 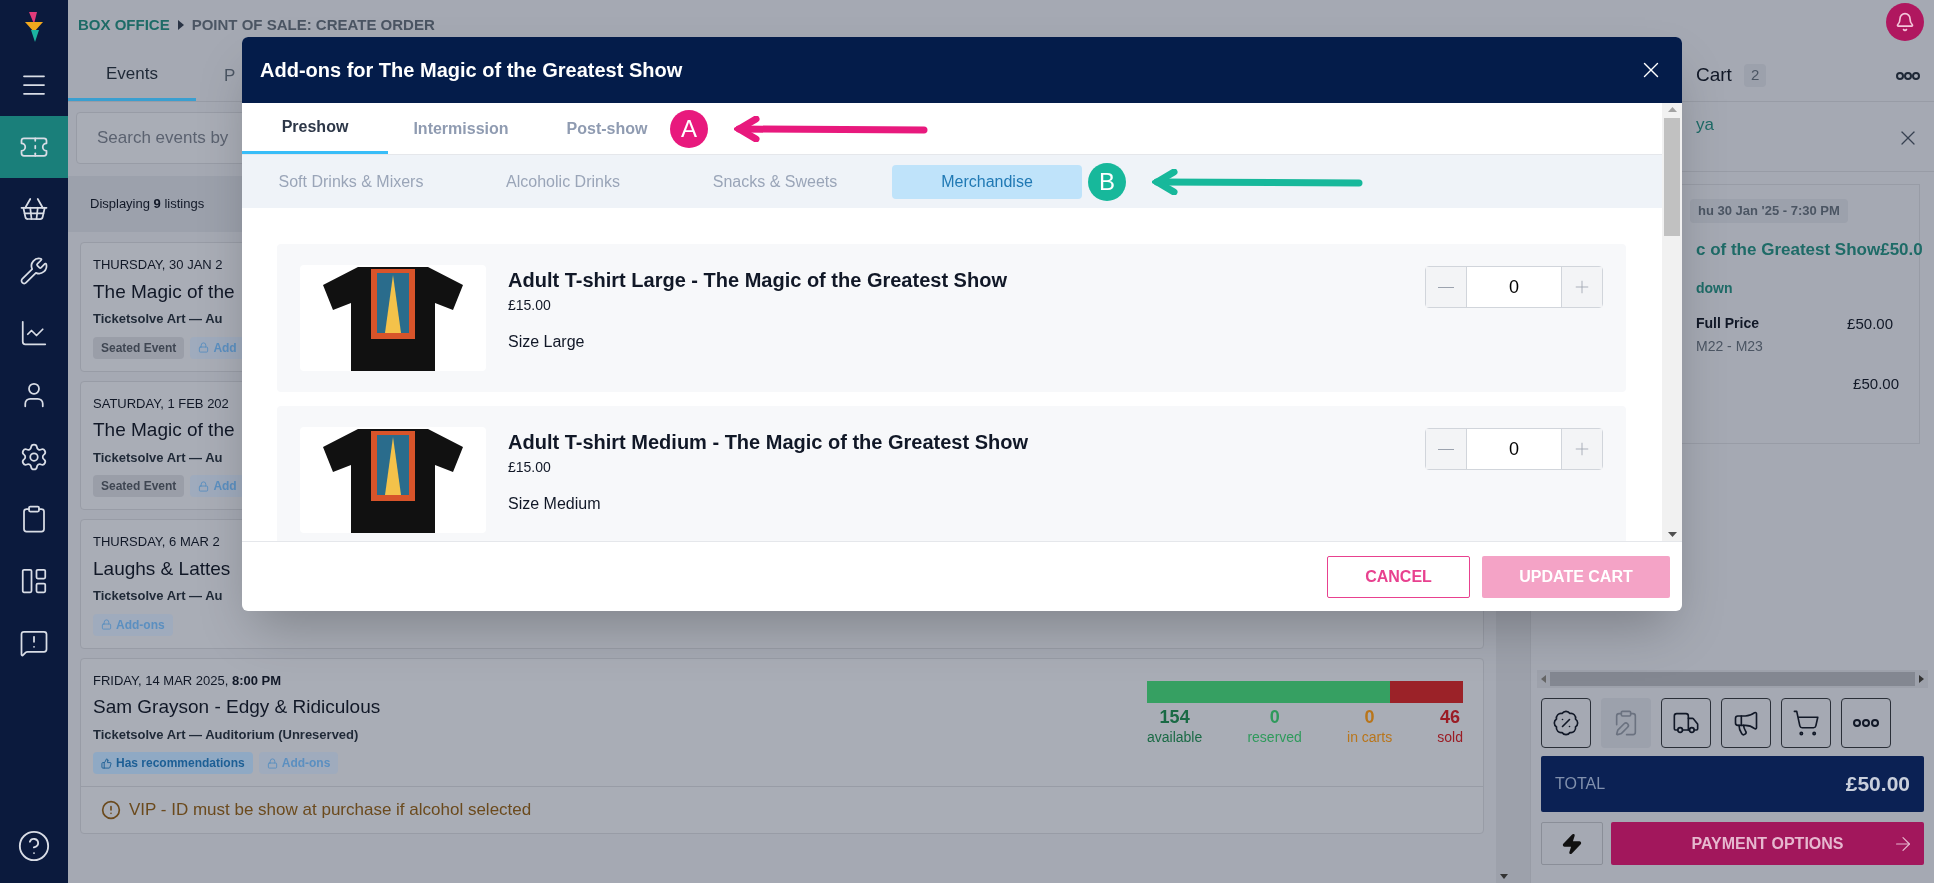 I want to click on breadcrumb-current: POINT OF SALE: CREATE ORDER, so click(x=313, y=24).